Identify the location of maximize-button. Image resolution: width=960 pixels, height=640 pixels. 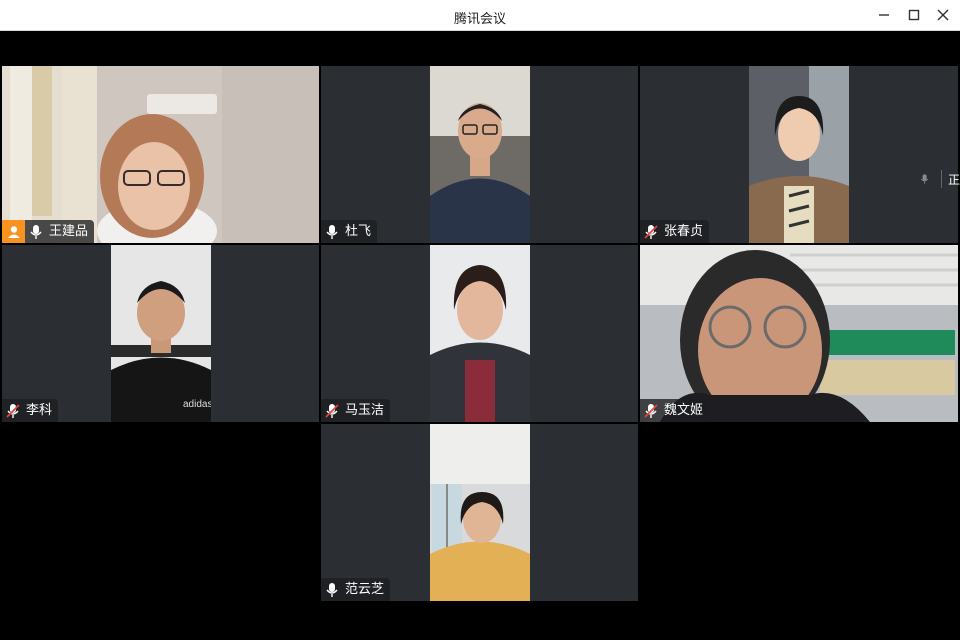
(914, 15).